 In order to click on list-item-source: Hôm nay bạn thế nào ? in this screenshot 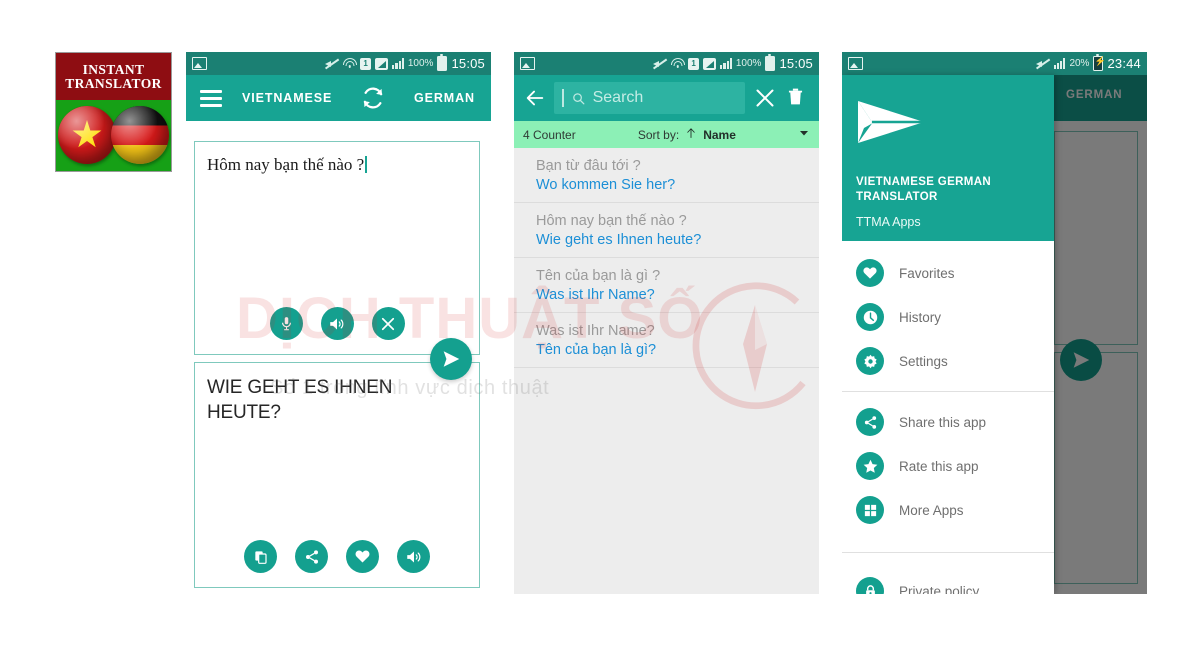, I will do `click(611, 221)`.